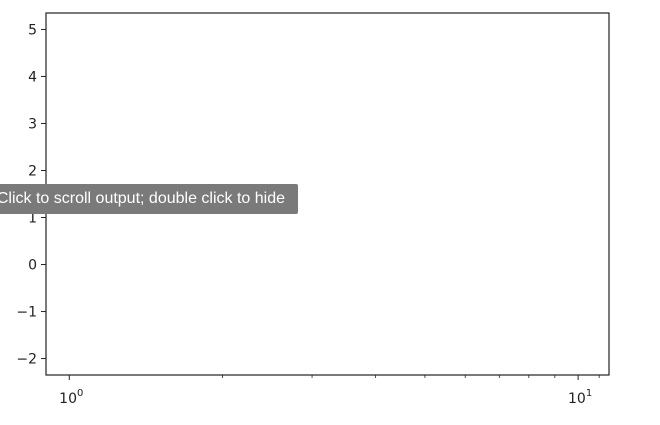  What do you see at coordinates (80, 393) in the screenshot?
I see `x-tick-label-exponent: 0` at bounding box center [80, 393].